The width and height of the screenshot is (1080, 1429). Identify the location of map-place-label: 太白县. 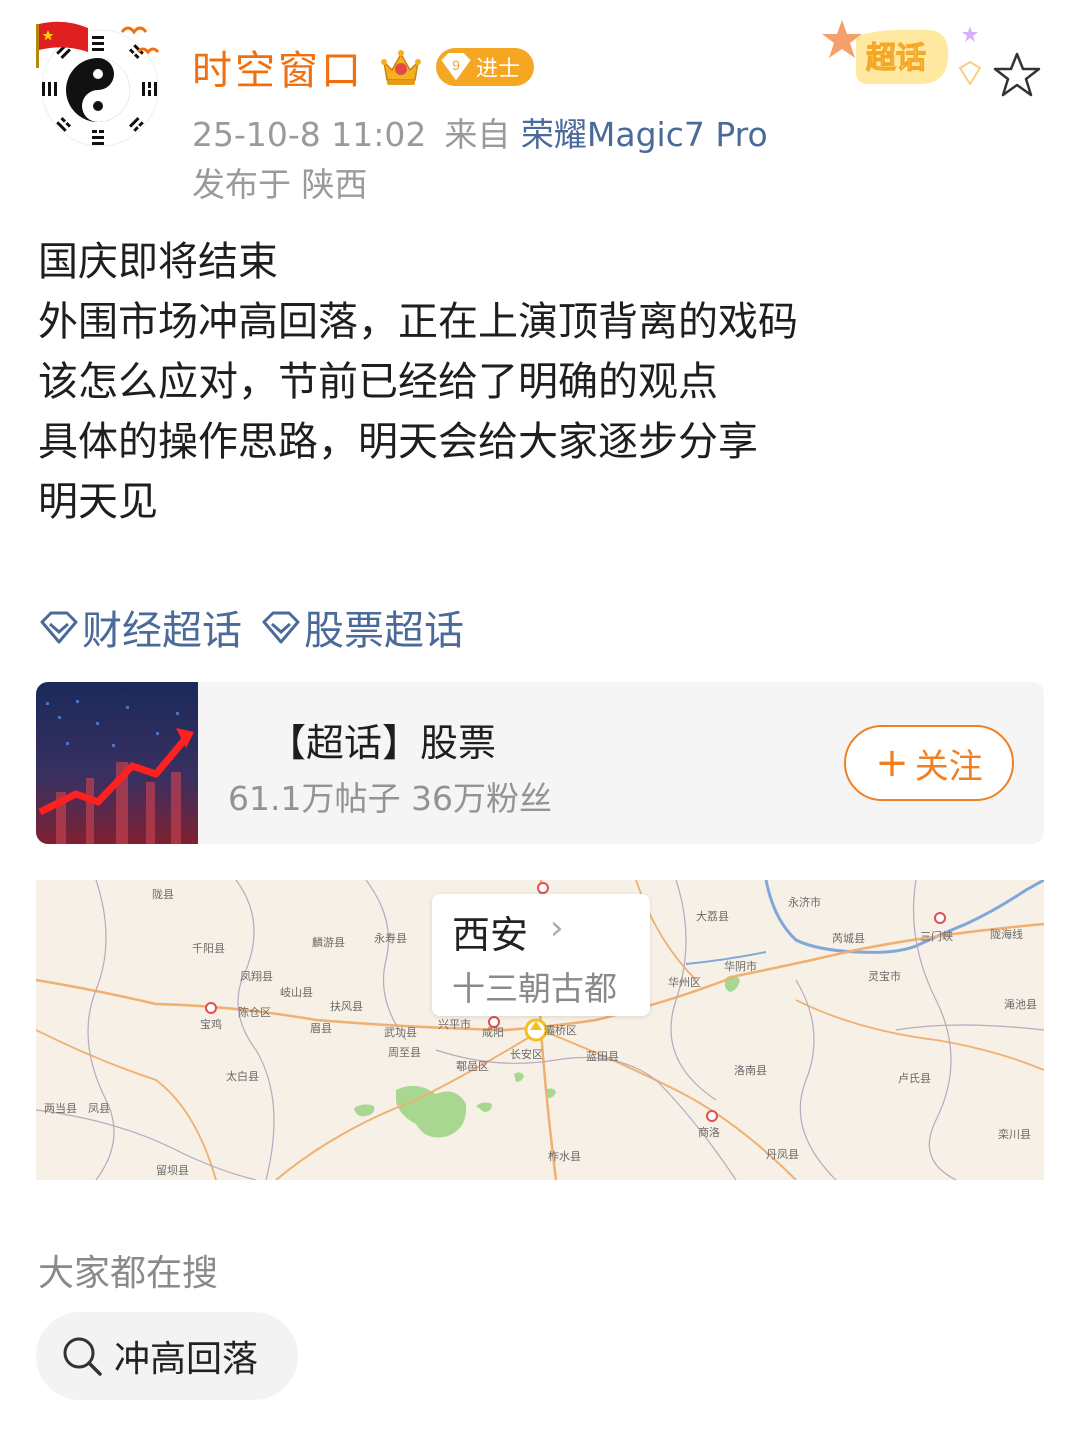
(242, 1076).